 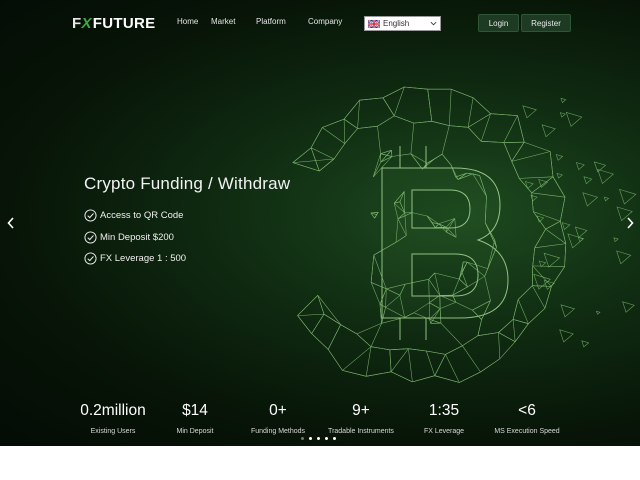 What do you see at coordinates (143, 258) in the screenshot?
I see `feature-label: FX Leverage 1 : 500` at bounding box center [143, 258].